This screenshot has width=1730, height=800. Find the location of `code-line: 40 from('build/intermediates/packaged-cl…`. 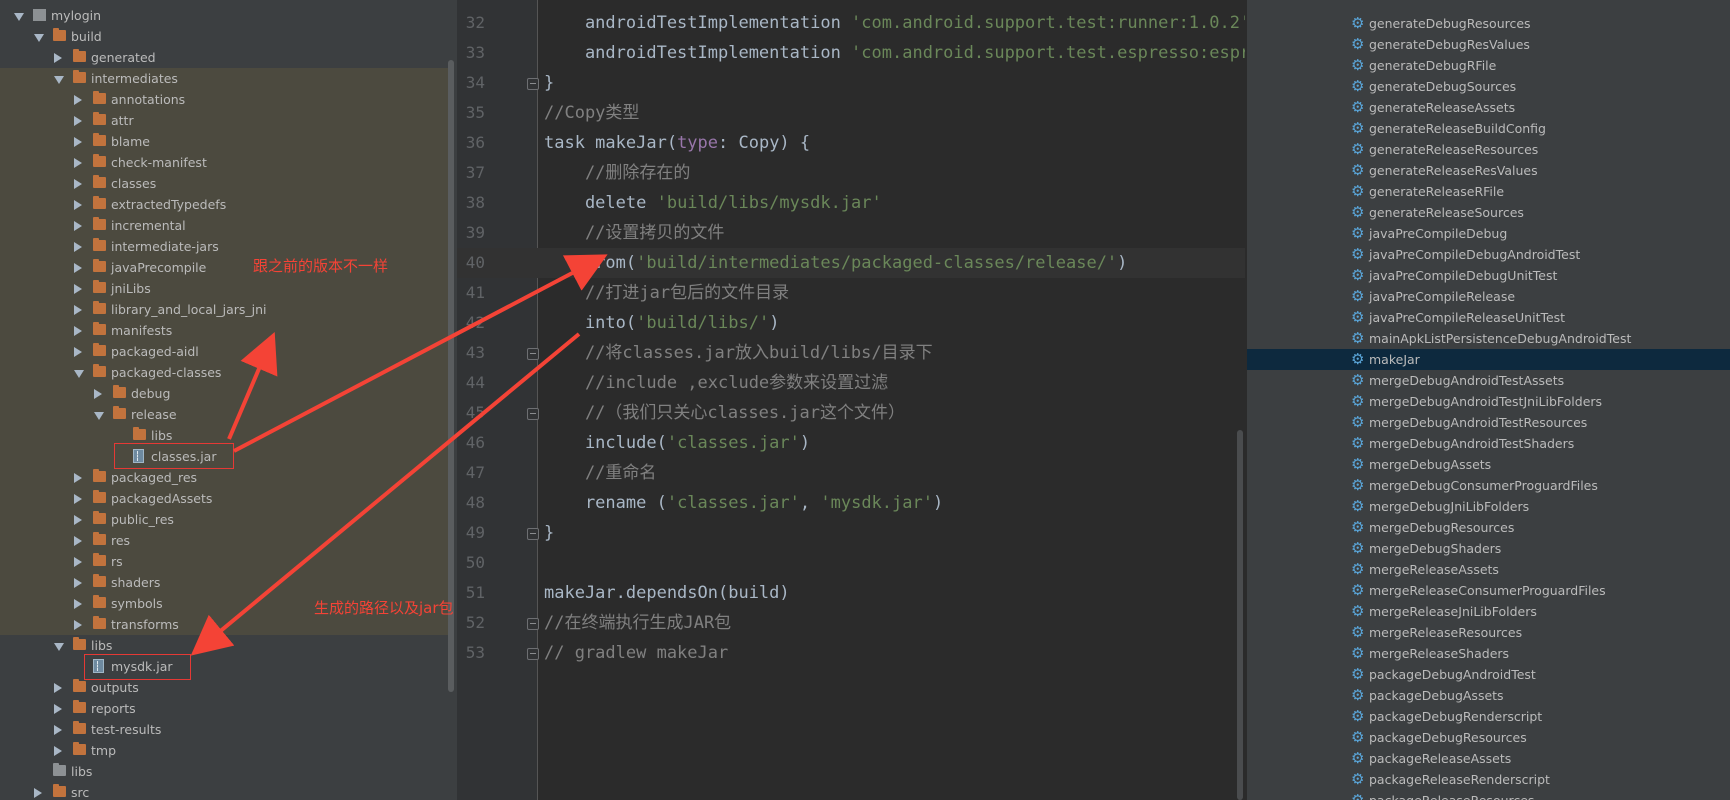

code-line: 40 from('build/intermediates/packaged-cl… is located at coordinates (851, 263).